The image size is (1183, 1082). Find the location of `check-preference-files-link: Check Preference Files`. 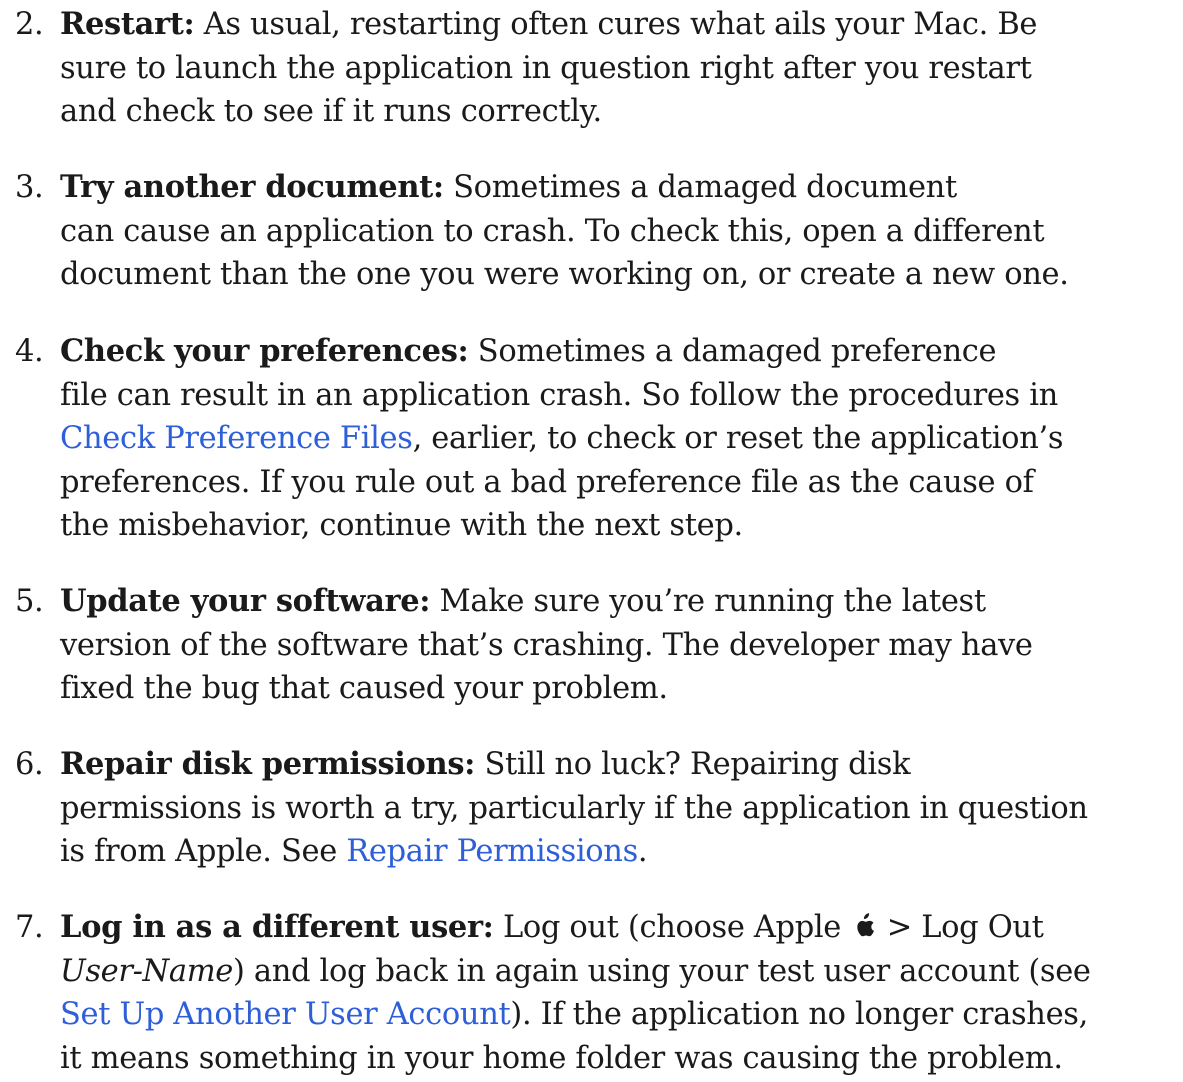

check-preference-files-link: Check Preference Files is located at coordinates (236, 438).